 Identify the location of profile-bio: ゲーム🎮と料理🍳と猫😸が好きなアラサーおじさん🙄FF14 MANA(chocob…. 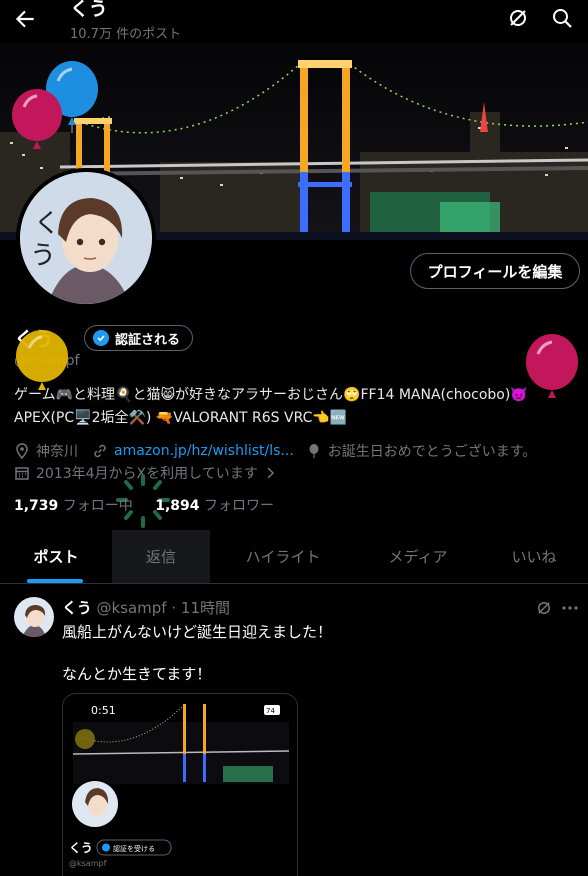
(297, 407).